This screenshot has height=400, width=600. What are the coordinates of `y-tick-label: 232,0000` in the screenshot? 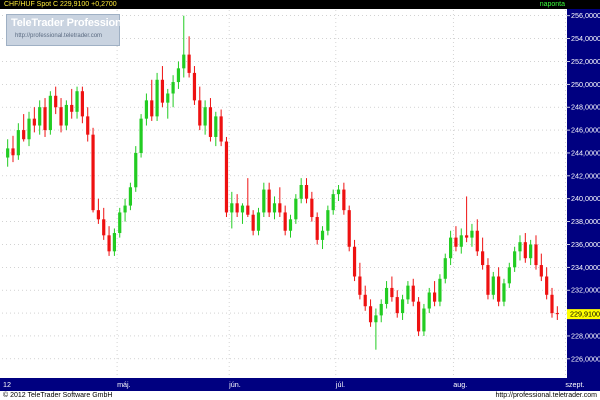 It's located at (585, 290).